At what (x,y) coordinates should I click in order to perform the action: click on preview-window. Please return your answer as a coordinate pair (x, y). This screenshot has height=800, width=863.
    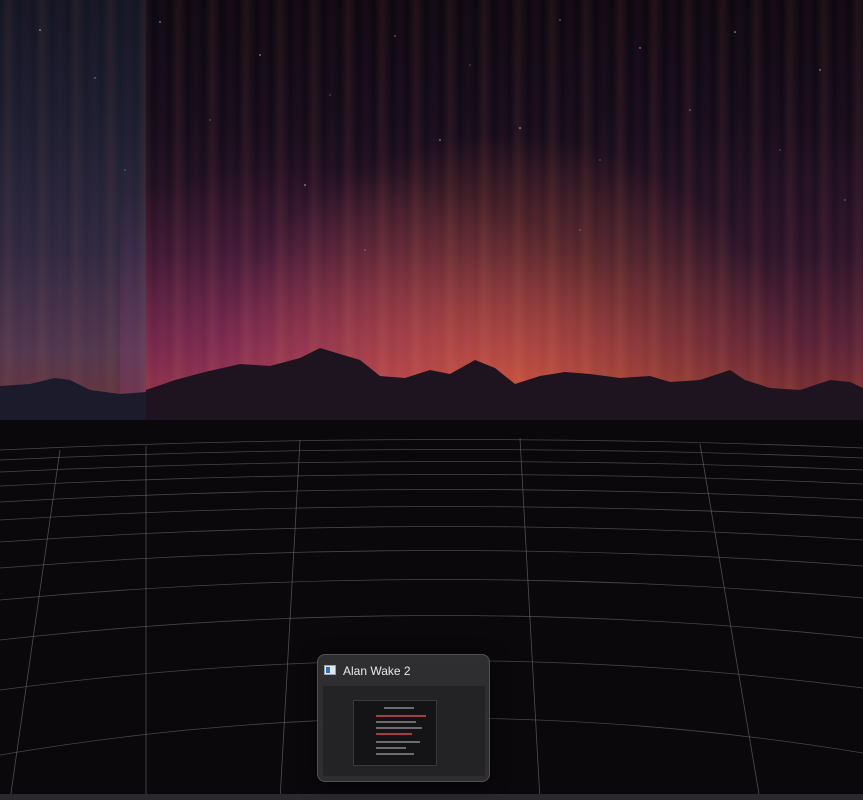
    Looking at the image, I should click on (395, 733).